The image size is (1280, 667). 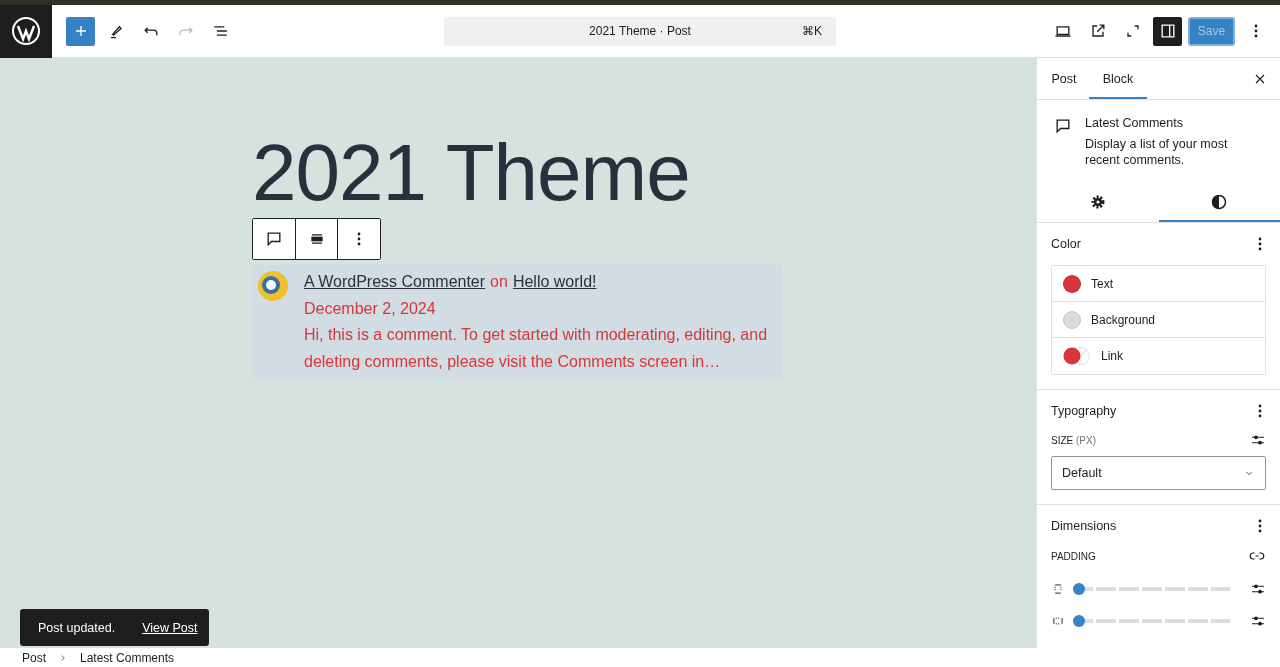 I want to click on breadcrumb-item: Latest Comments, so click(x=127, y=657).